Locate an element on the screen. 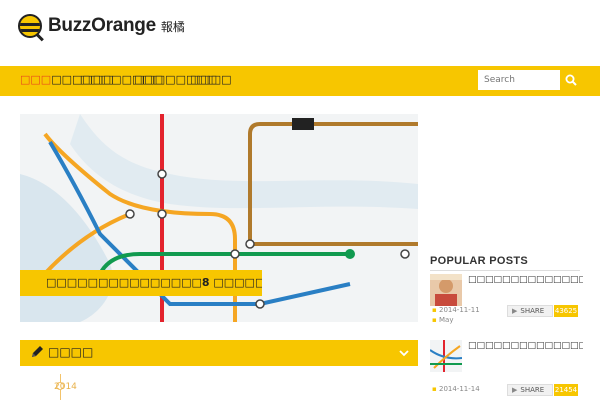 The height and width of the screenshot is (400, 600). post-1-thumbnail is located at coordinates (446, 290).